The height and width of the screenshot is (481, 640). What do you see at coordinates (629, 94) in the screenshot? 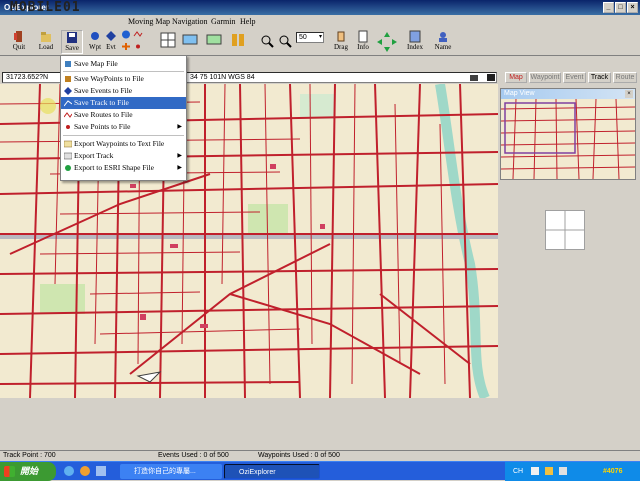
I see `map-view-close-icon: ×` at bounding box center [629, 94].